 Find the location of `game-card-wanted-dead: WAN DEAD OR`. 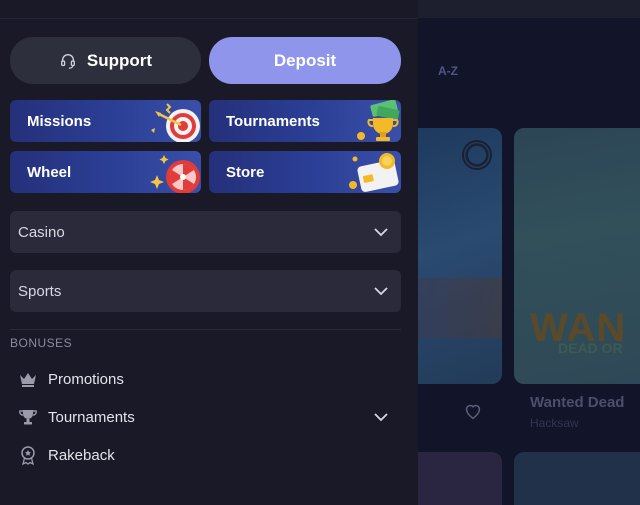

game-card-wanted-dead: WAN DEAD OR is located at coordinates (577, 256).